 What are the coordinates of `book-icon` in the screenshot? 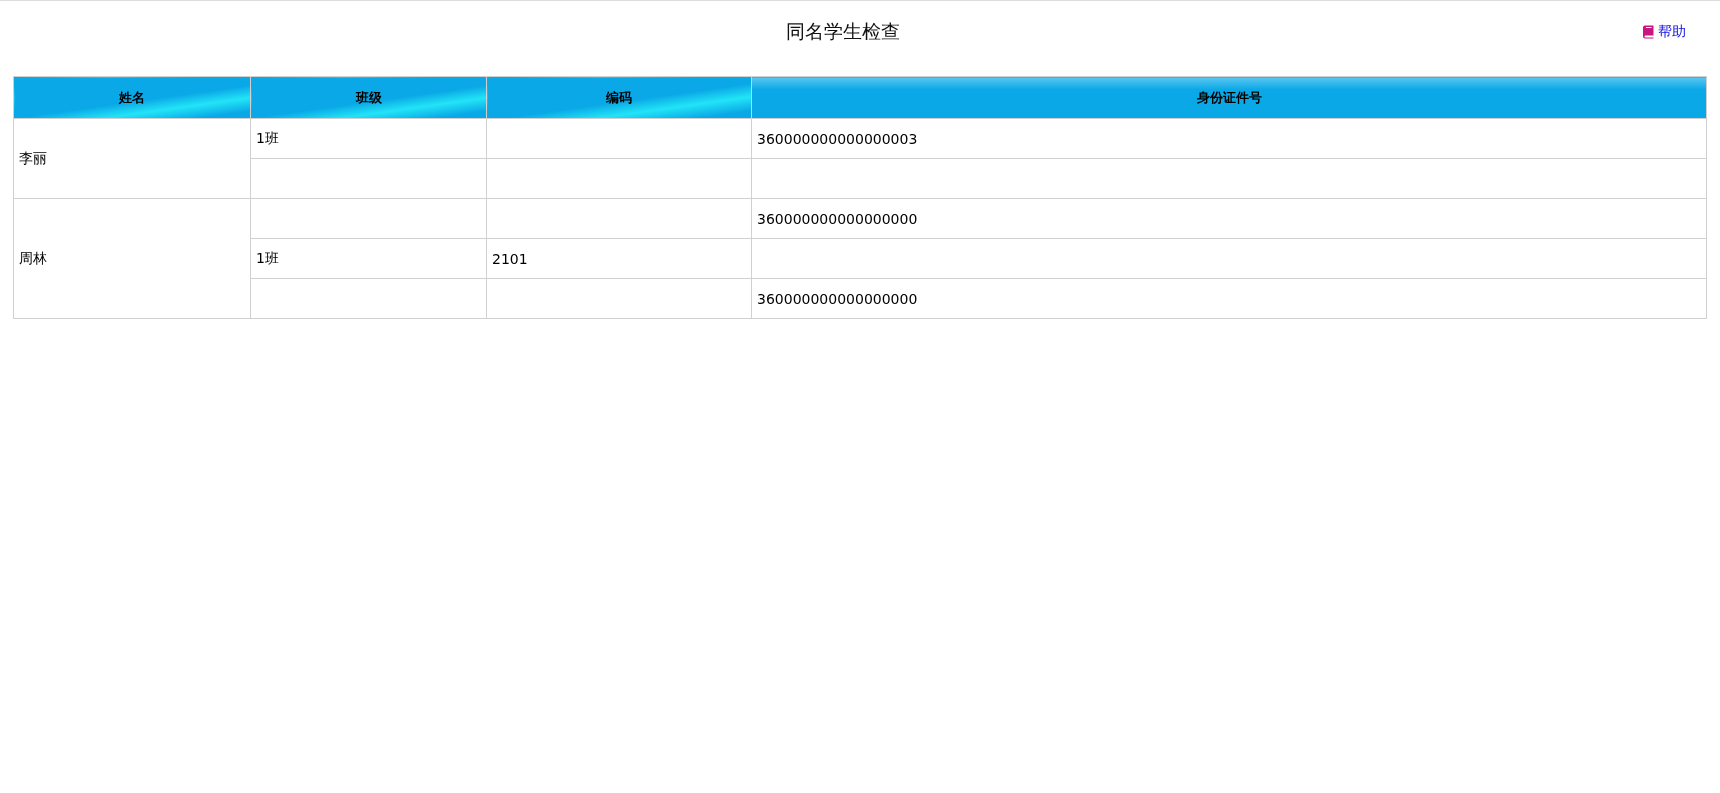 It's located at (1648, 32).